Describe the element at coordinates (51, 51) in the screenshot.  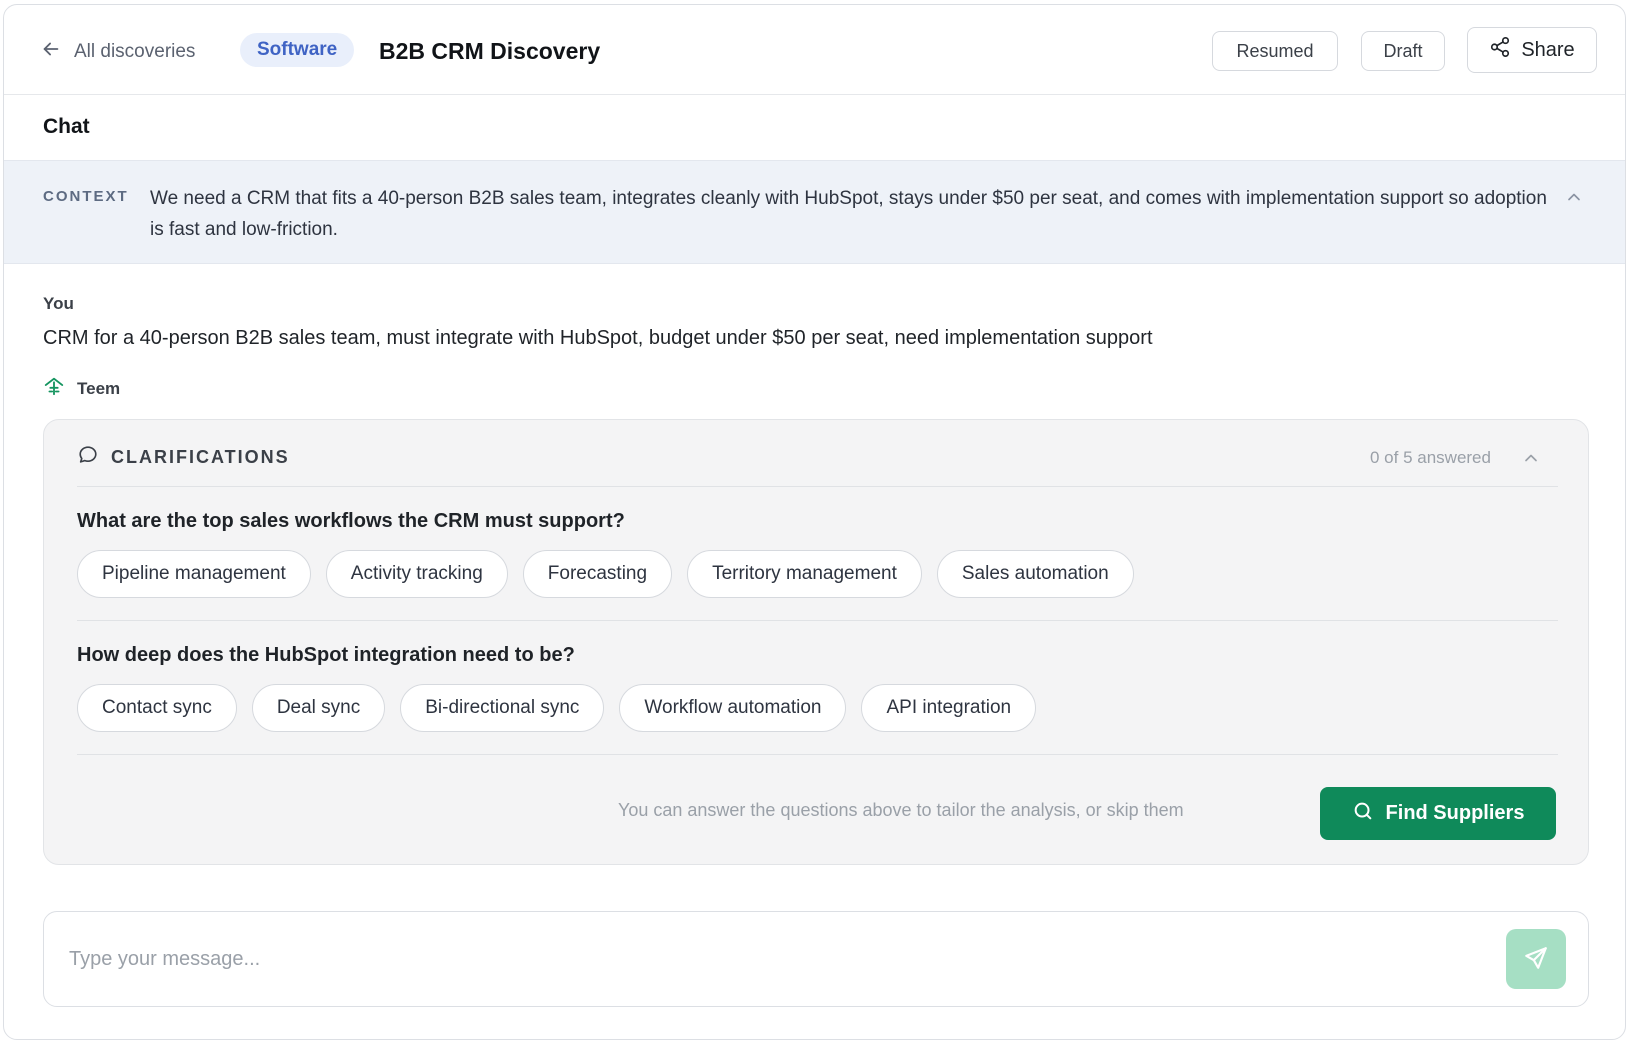
I see `arrow-left-icon` at that location.